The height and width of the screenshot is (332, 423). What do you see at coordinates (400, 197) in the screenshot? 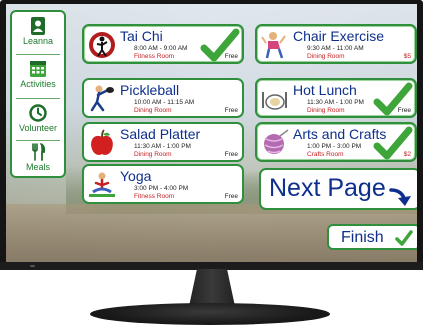
I see `curved-arrow-icon` at bounding box center [400, 197].